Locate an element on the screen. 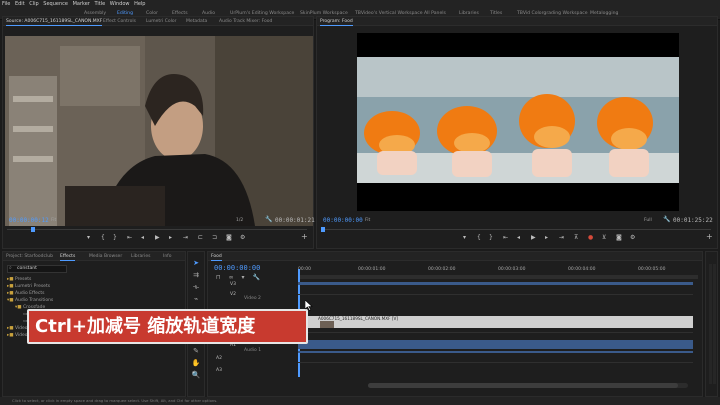 Image resolution: width=720 pixels, height=405 pixels. program-wrench-icon: 🔧 is located at coordinates (666, 219).